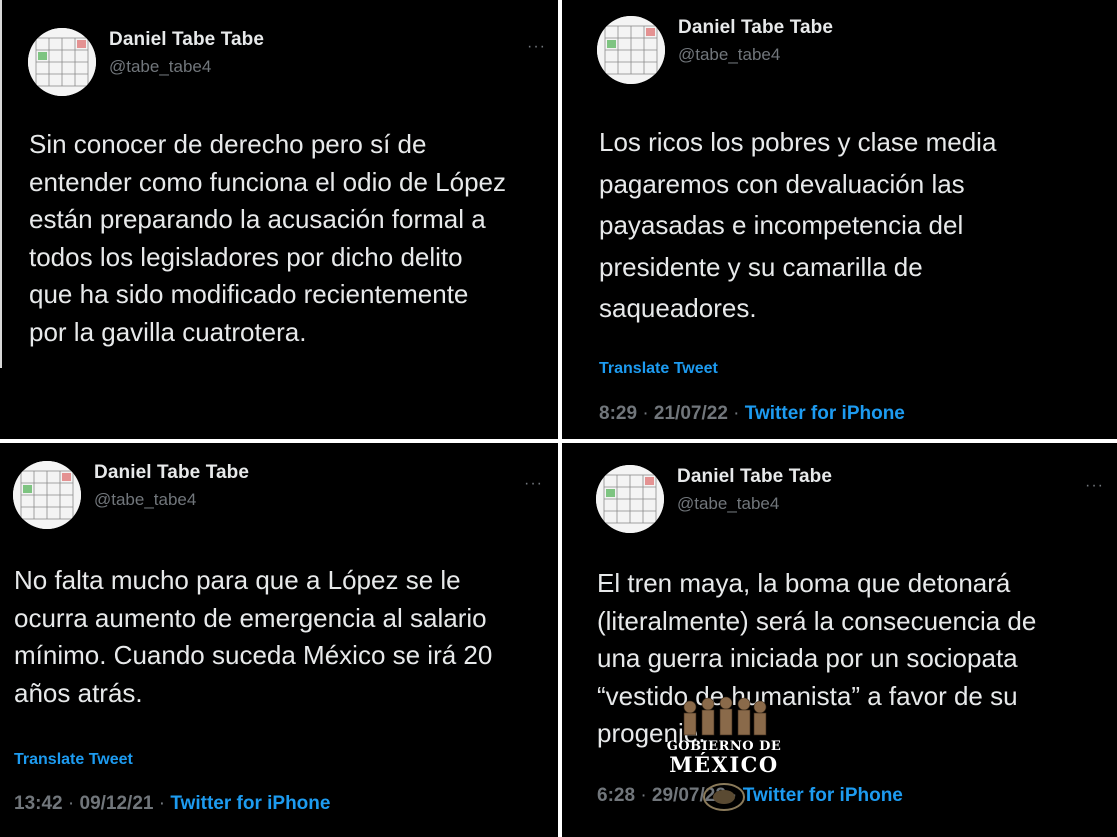 The height and width of the screenshot is (837, 1117). I want to click on divider, so click(1, 184).